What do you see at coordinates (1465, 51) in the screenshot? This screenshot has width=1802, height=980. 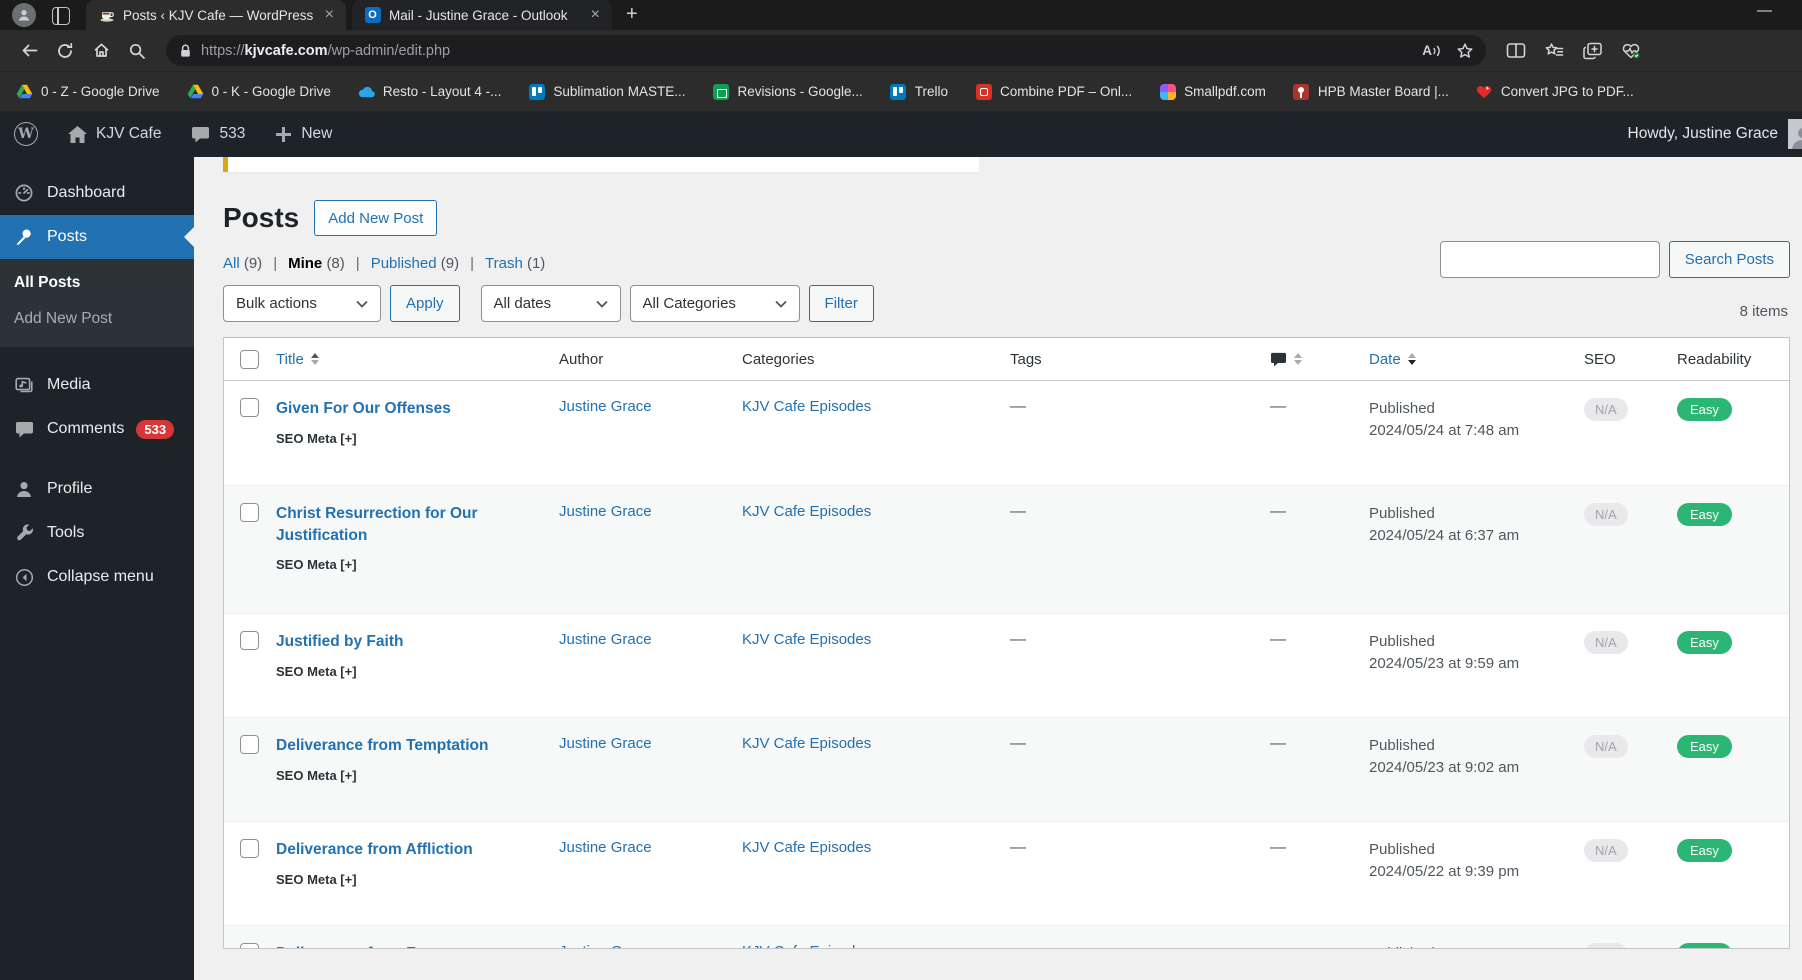 I see `favorite-star-icon` at bounding box center [1465, 51].